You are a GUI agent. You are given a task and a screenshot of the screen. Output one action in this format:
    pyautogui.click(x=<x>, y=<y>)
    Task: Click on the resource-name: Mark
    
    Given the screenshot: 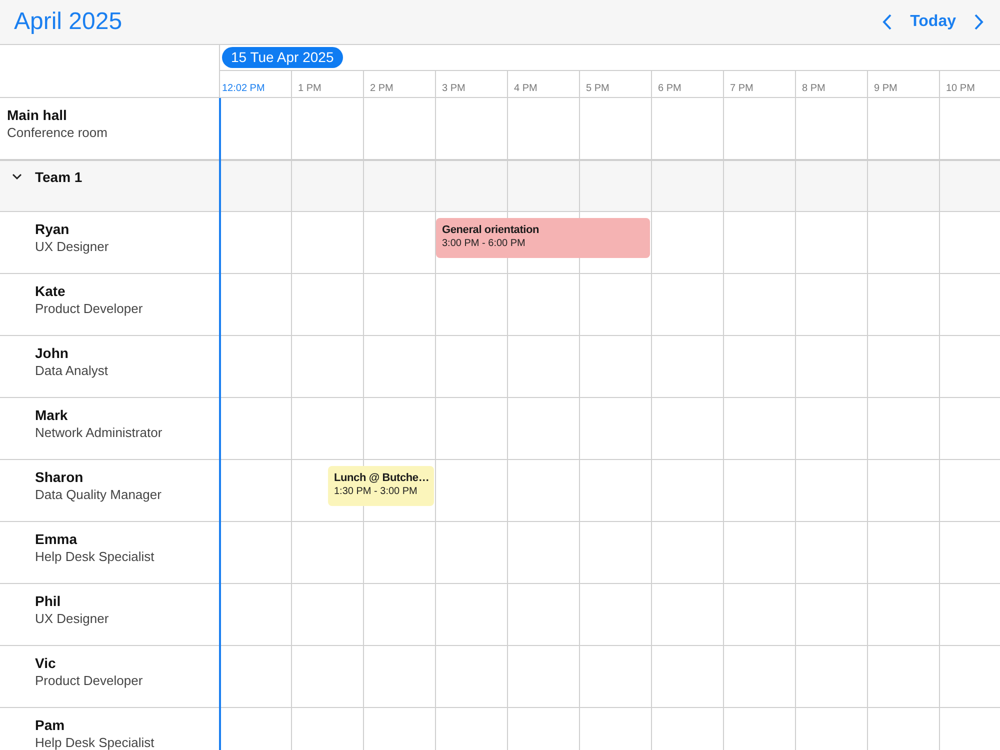 What is the action you would take?
    pyautogui.click(x=52, y=415)
    